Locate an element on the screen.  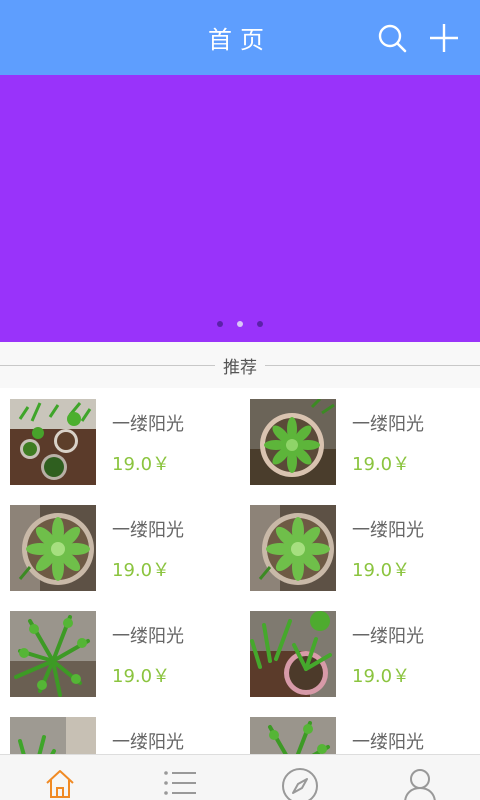
carousel-indicator is located at coordinates (240, 324).